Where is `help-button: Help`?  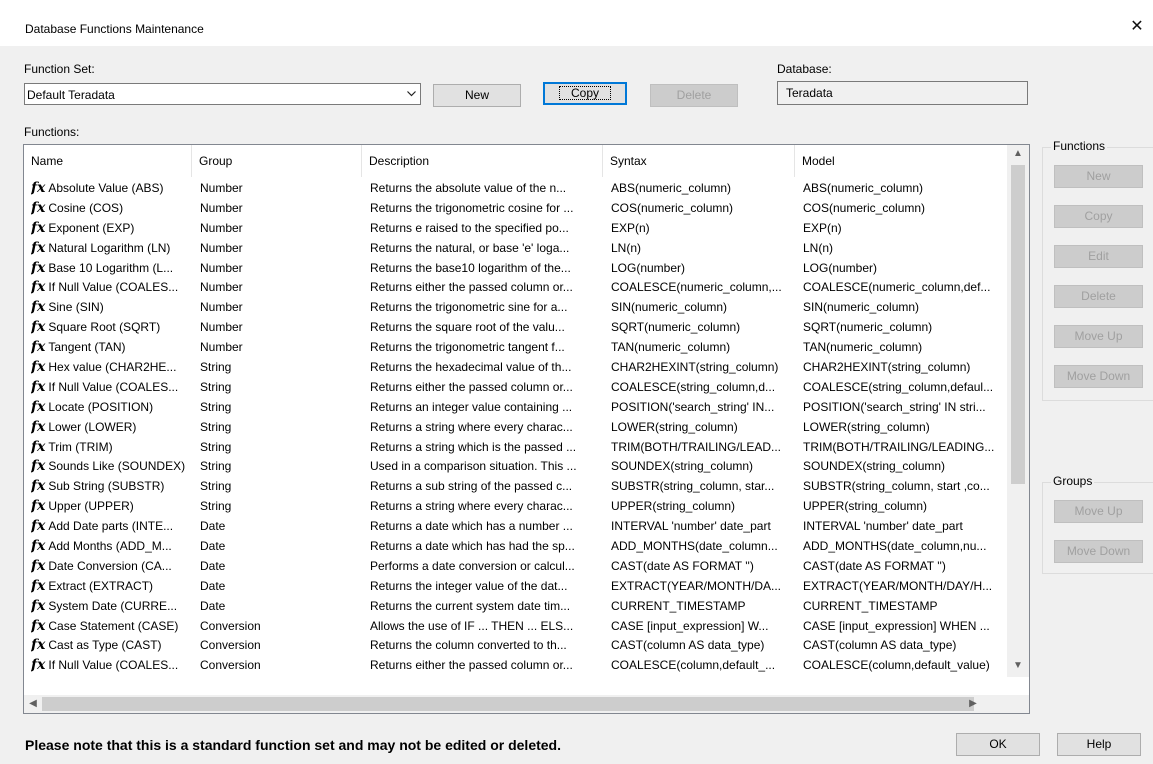 help-button: Help is located at coordinates (1099, 744).